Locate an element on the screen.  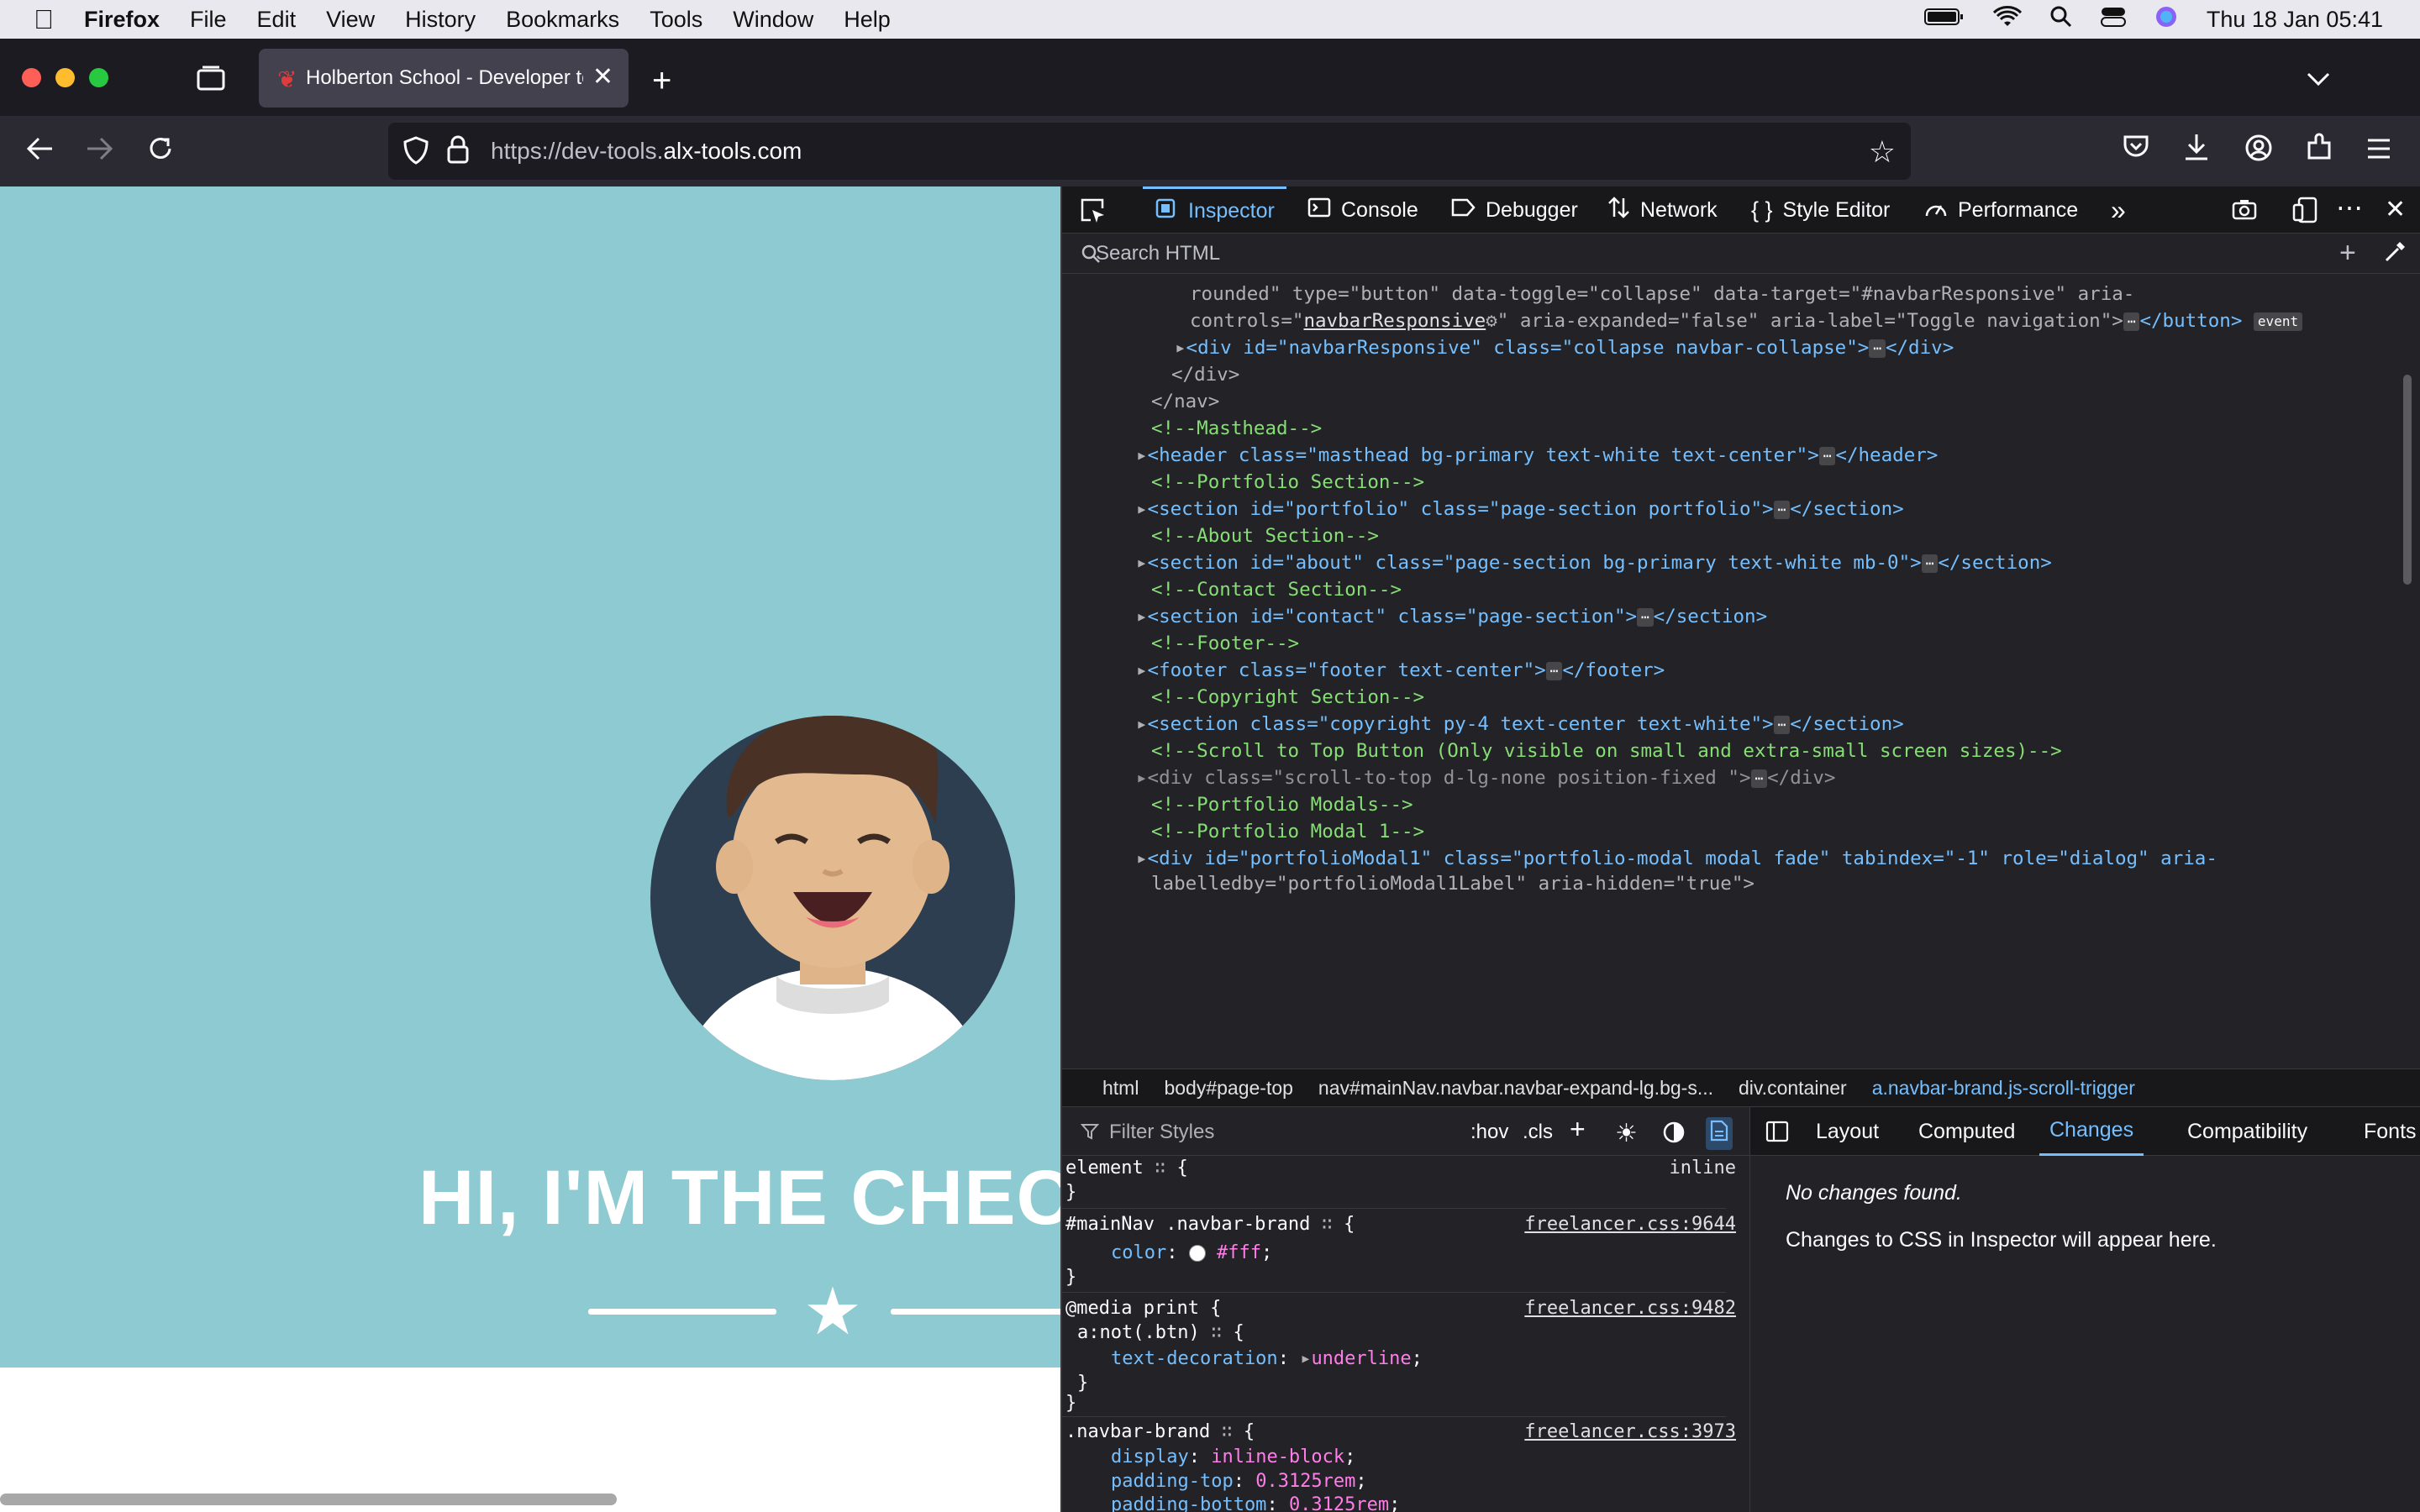
menu-view: View is located at coordinates (351, 20).